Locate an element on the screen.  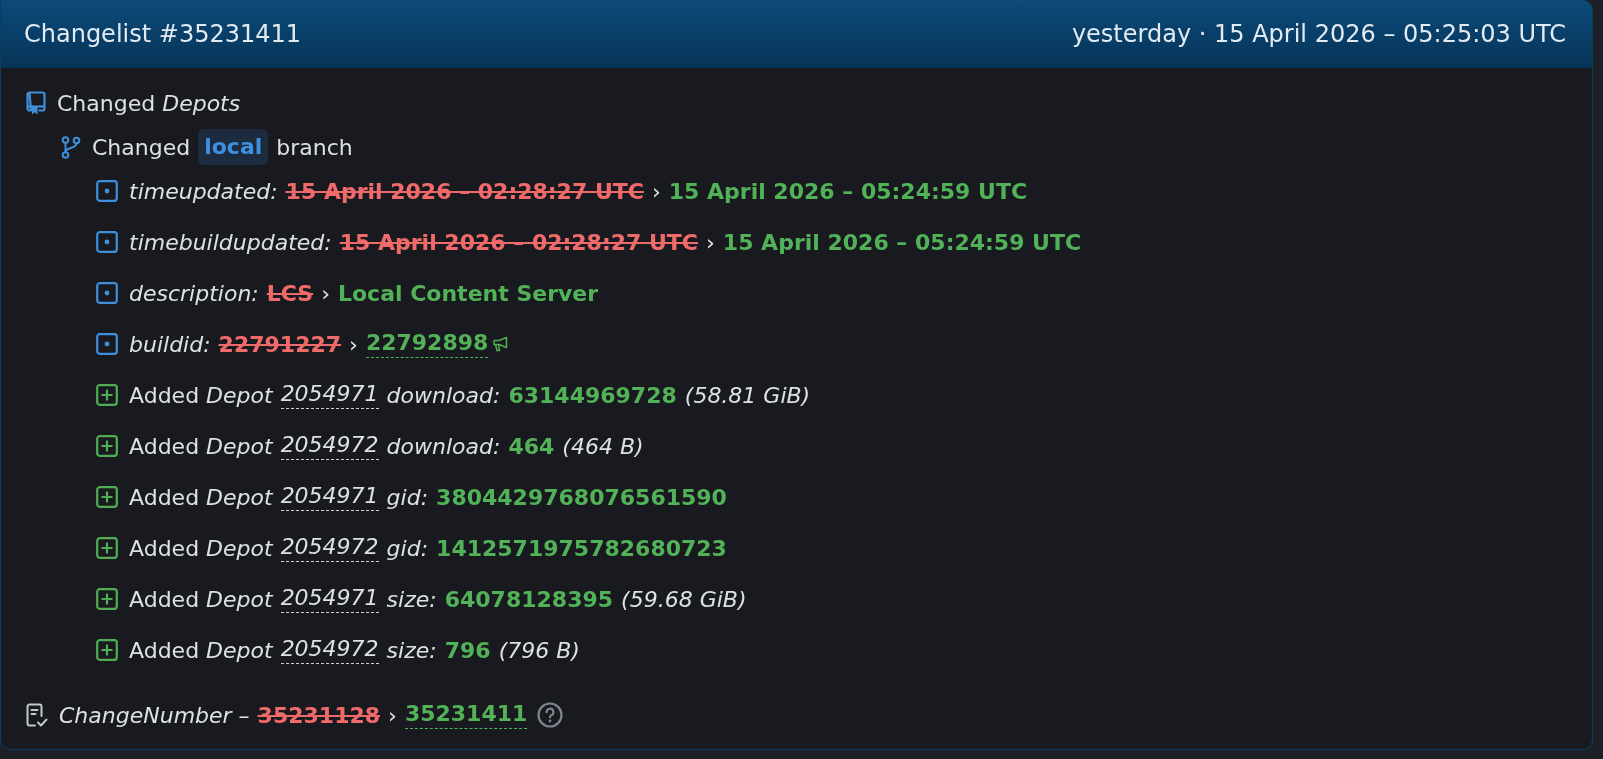
new-value: 3804429768076561590 is located at coordinates (581, 497).